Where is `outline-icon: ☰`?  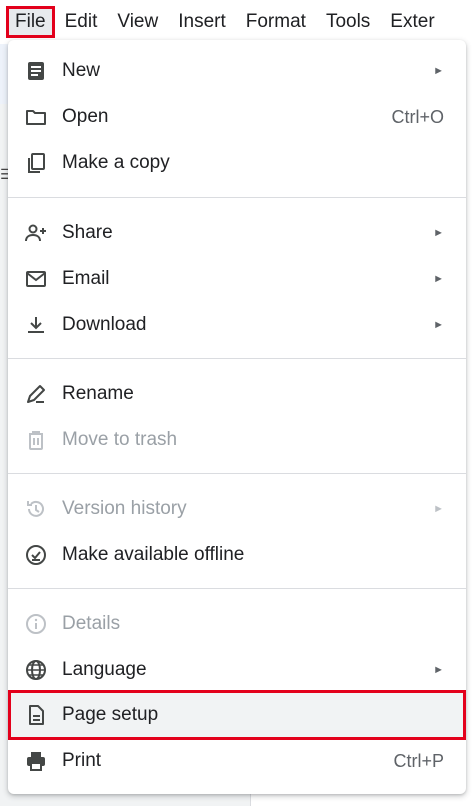
outline-icon: ☰ is located at coordinates (6, 174).